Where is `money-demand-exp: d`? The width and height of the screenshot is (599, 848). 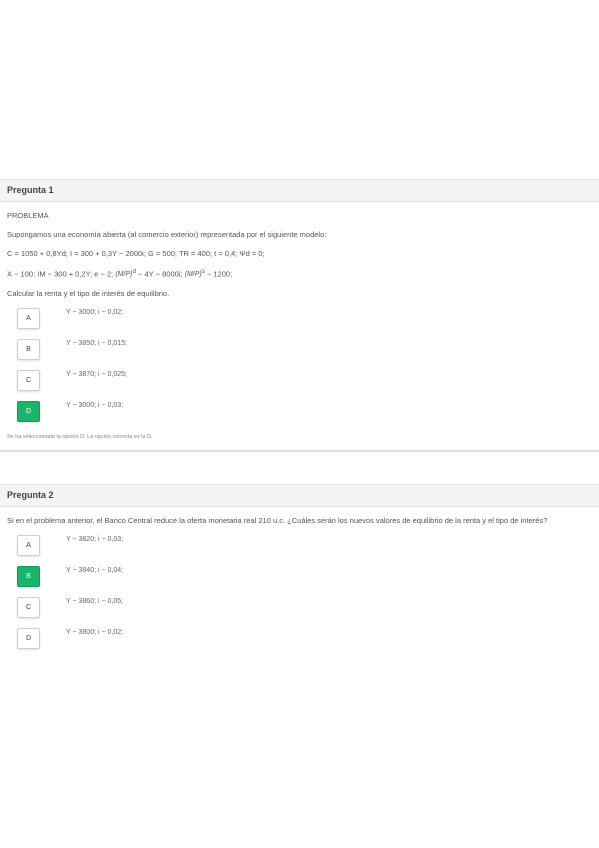
money-demand-exp: d is located at coordinates (134, 271).